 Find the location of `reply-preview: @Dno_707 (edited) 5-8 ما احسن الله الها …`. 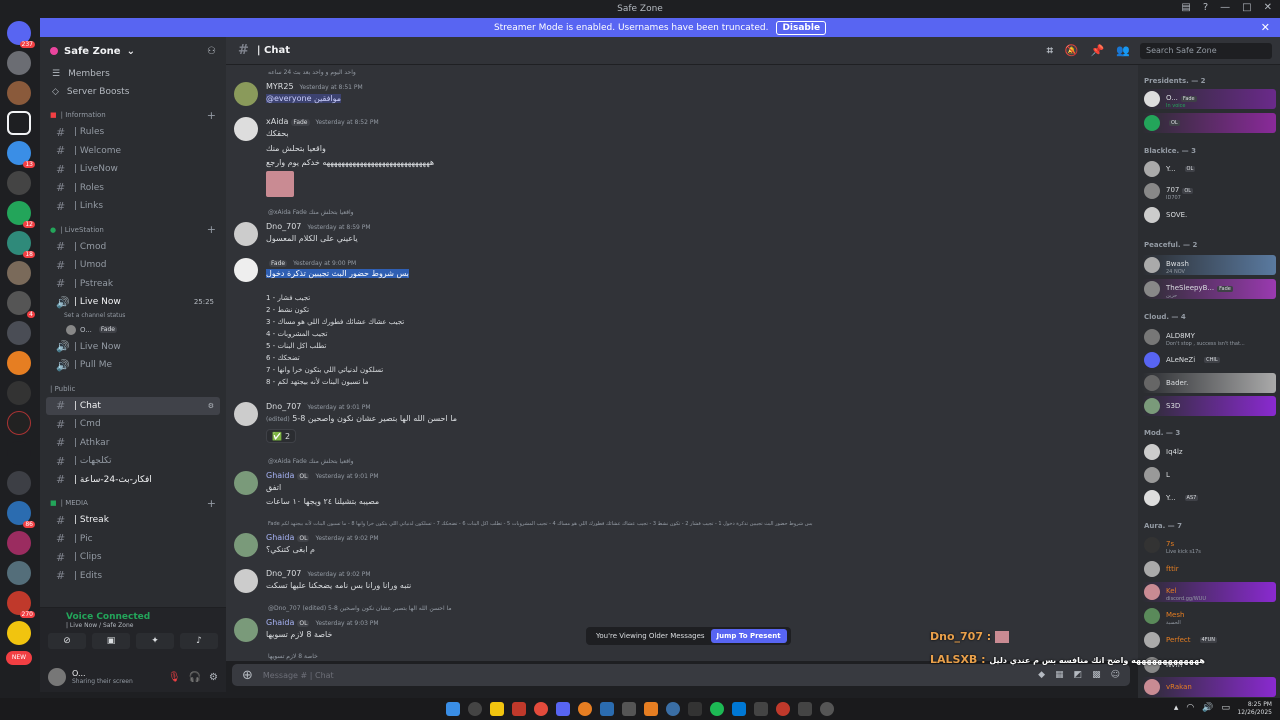

reply-preview: @Dno_707 (edited) 5-8 ما احسن الله الها … is located at coordinates (360, 608).